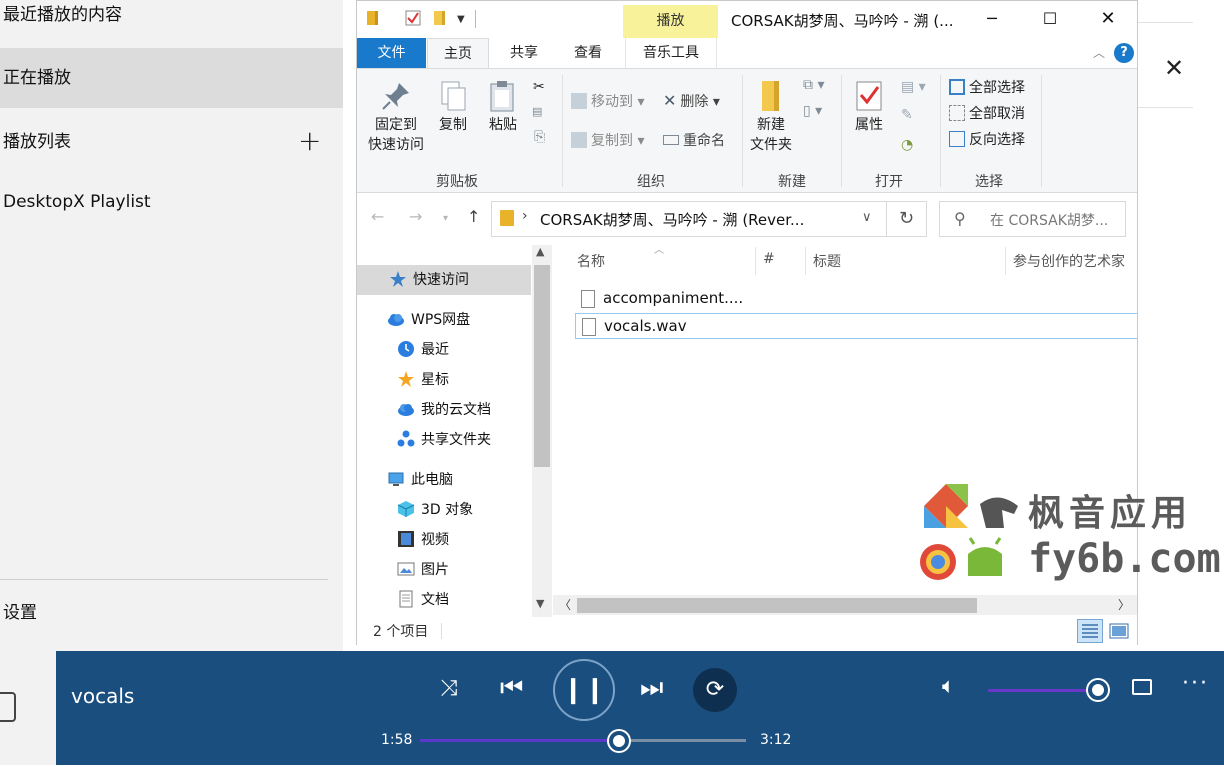 The width and height of the screenshot is (1224, 767). I want to click on nav-item-cloud-docs: 我的云文档, so click(444, 410).